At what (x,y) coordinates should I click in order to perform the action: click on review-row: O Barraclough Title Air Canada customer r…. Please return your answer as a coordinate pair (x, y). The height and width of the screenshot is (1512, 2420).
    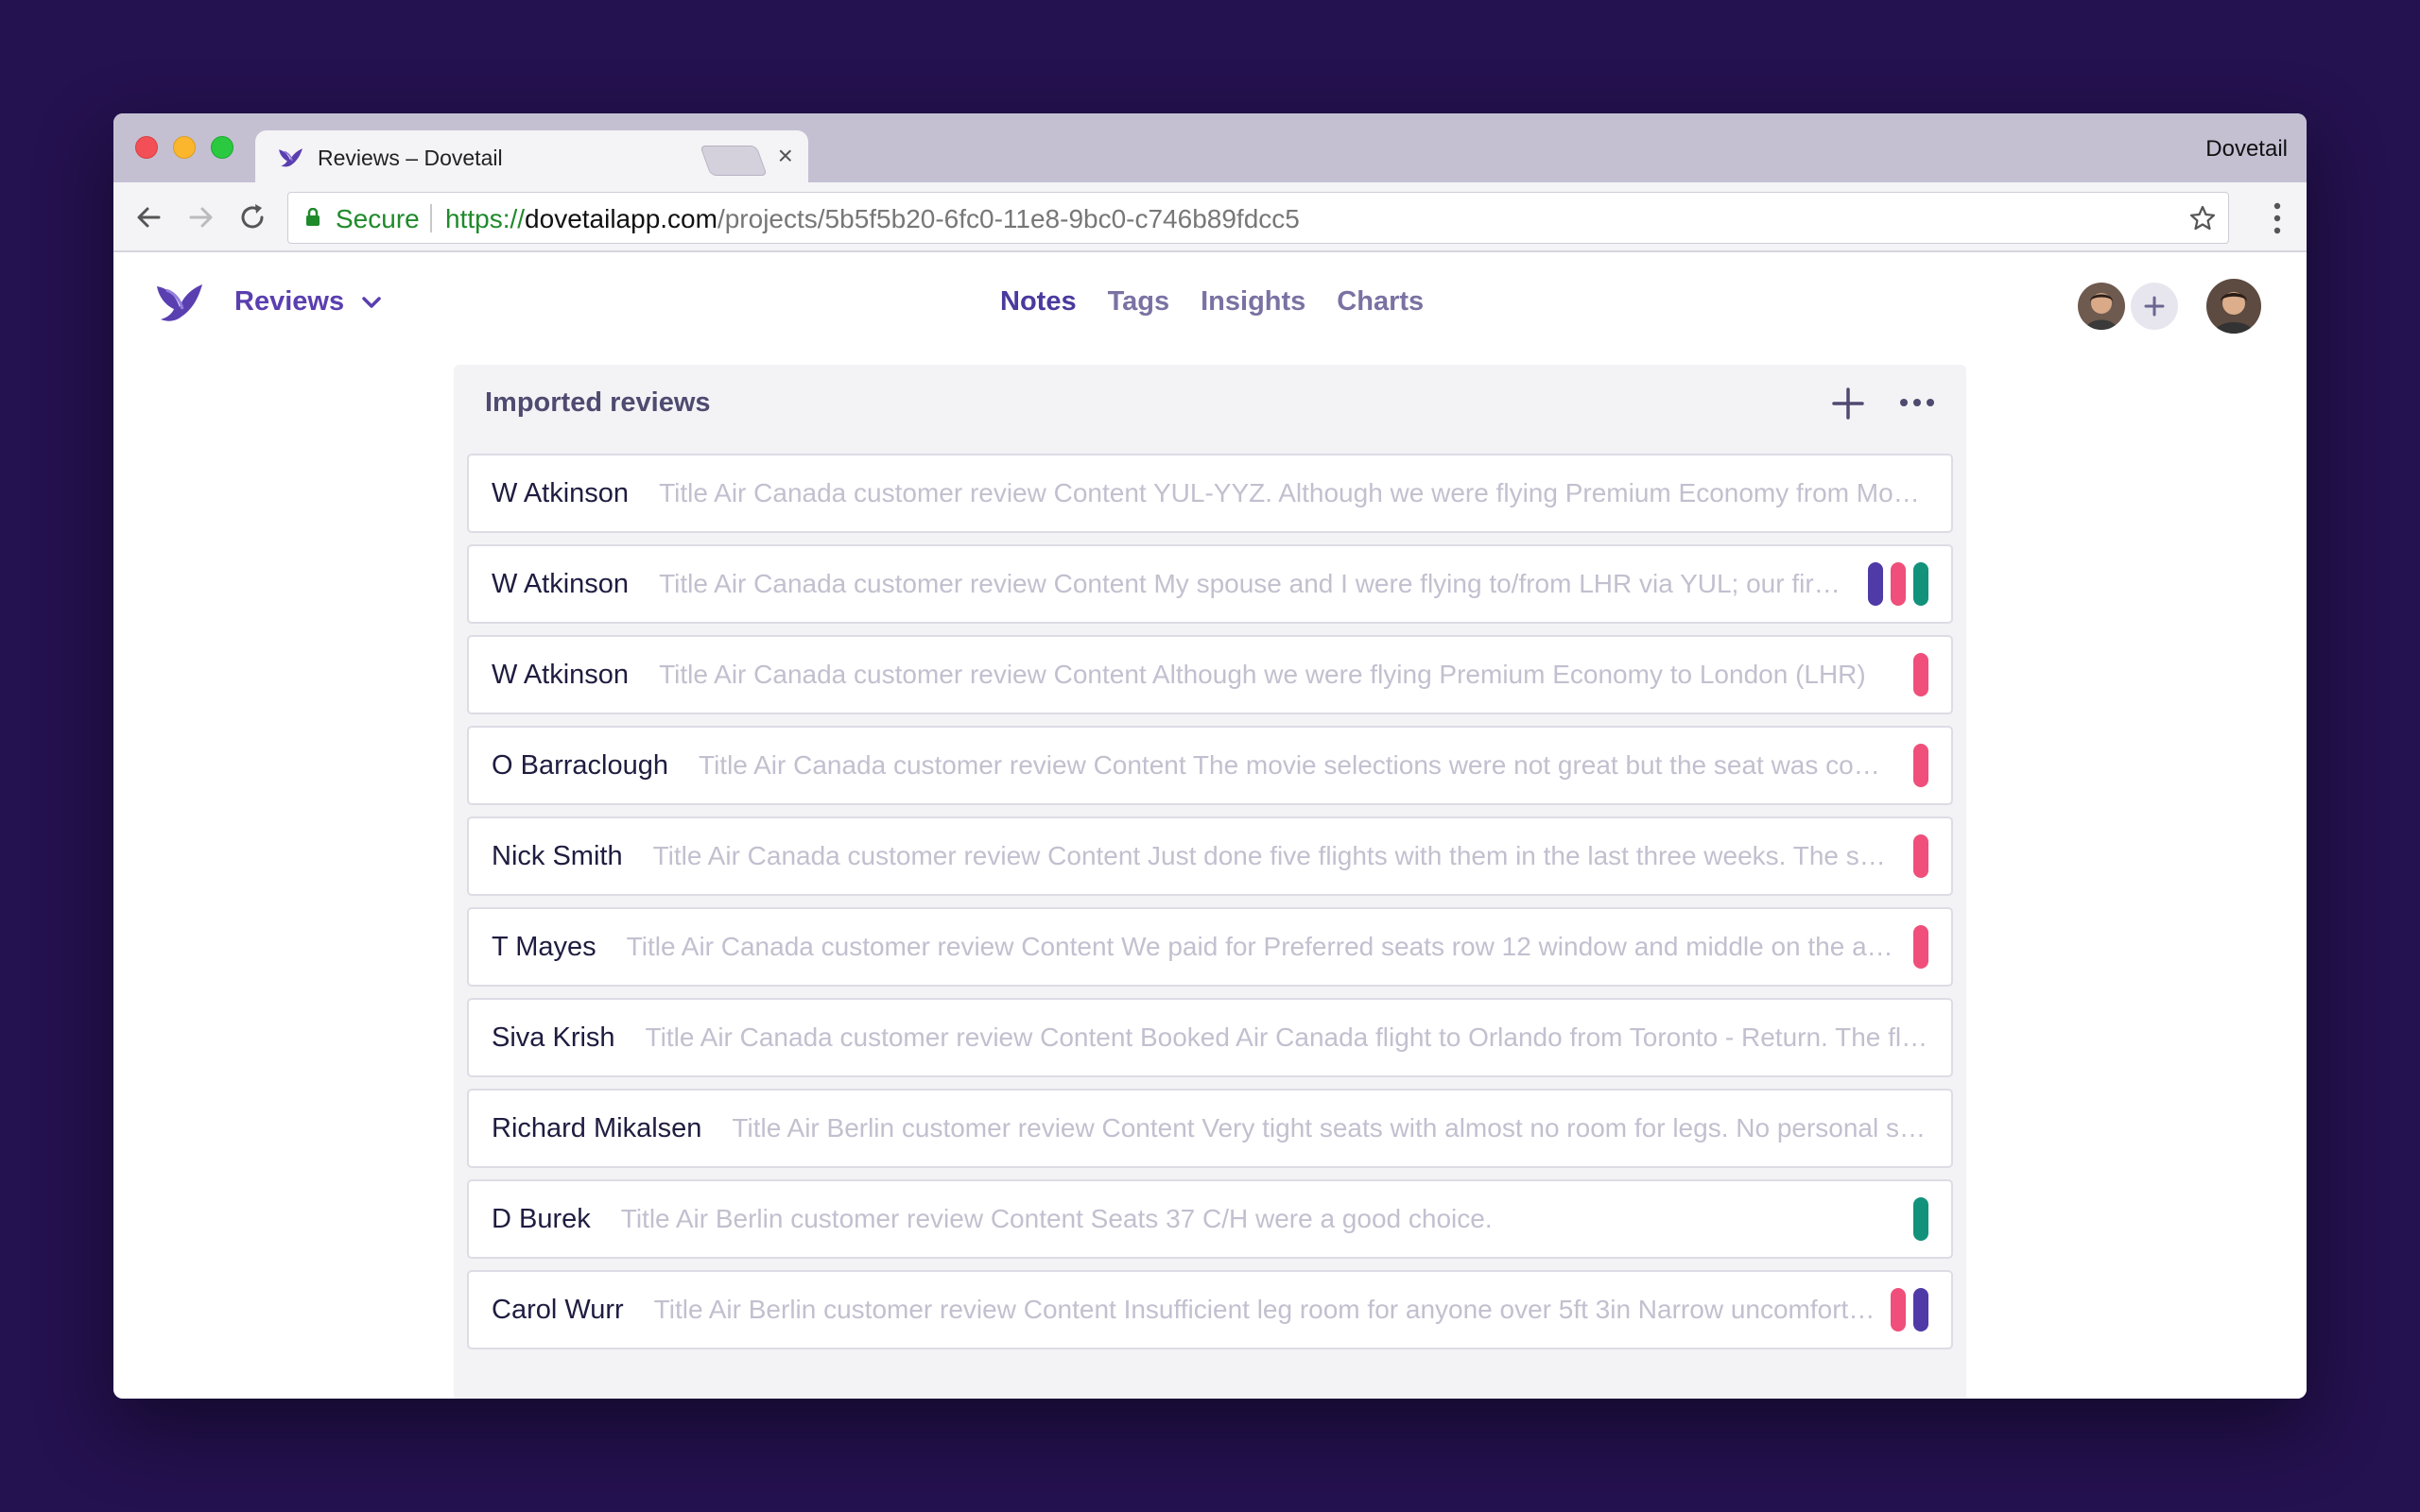
    Looking at the image, I should click on (1210, 765).